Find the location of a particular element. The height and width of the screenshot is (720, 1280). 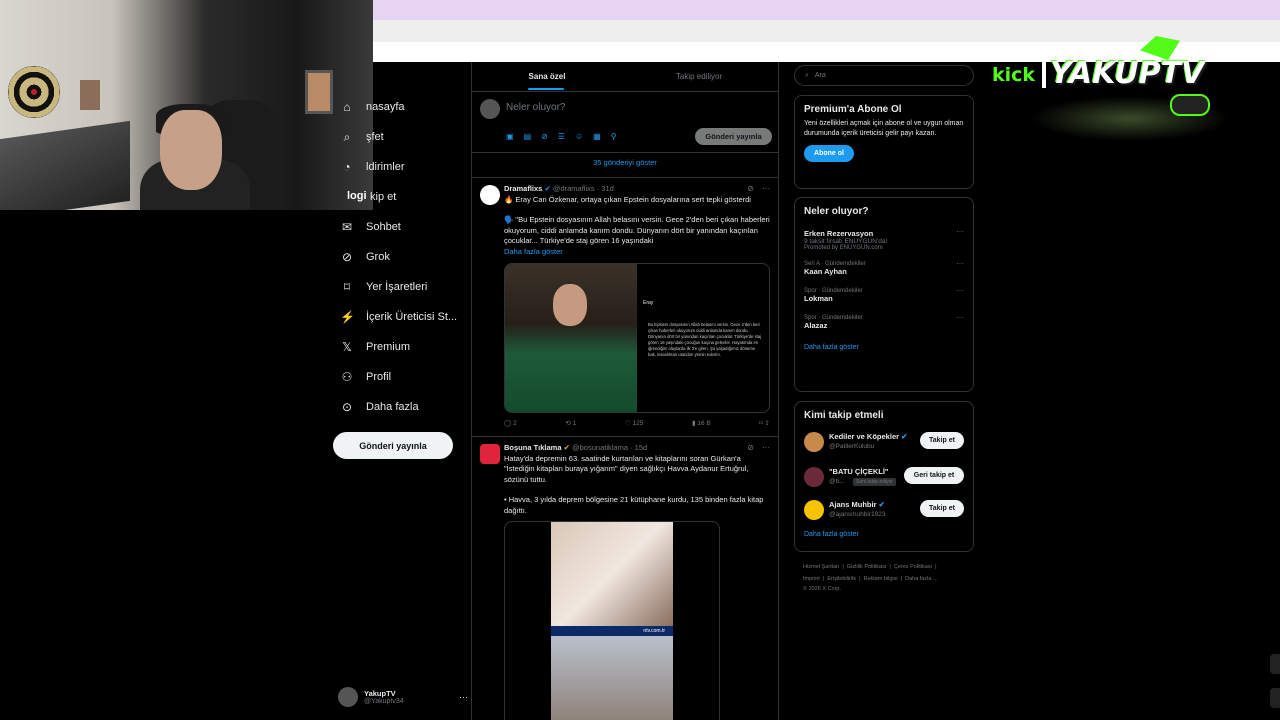

browser-titlebar is located at coordinates (826, 10).